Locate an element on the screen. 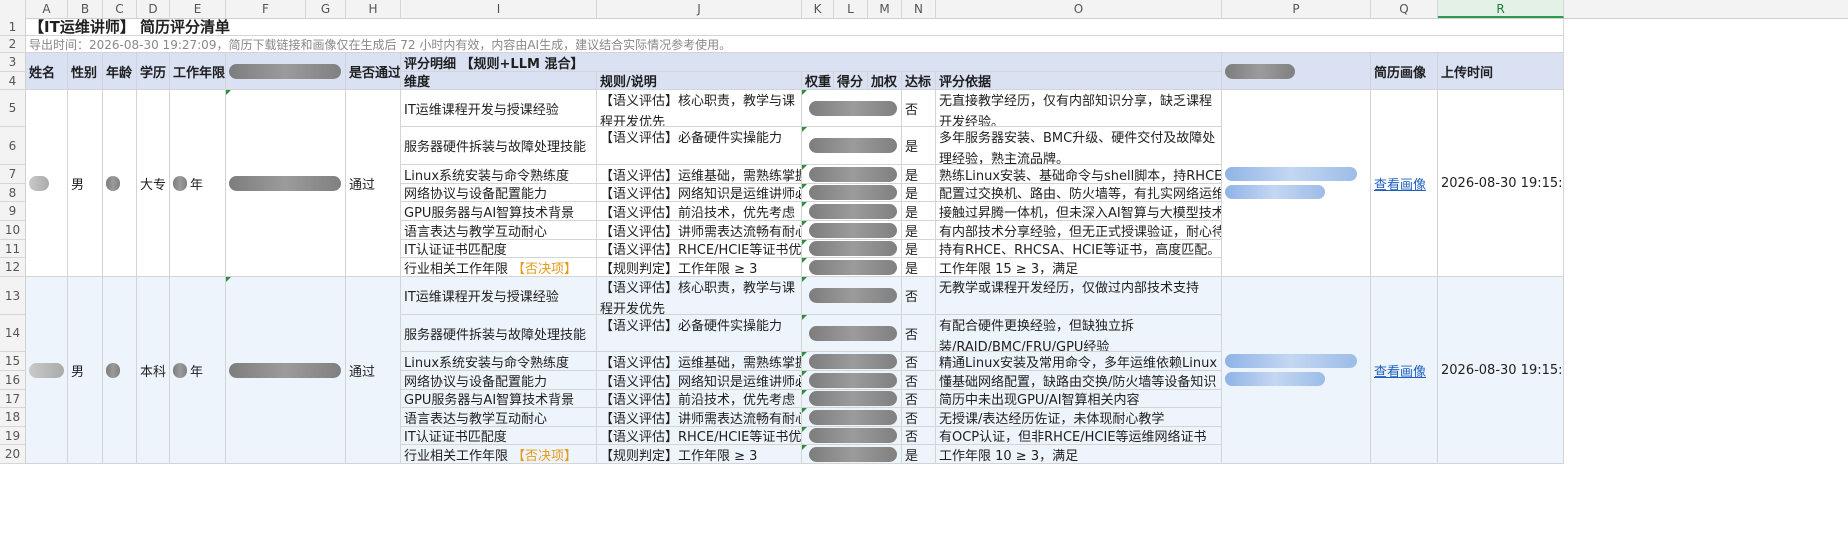 Image resolution: width=1848 pixels, height=551 pixels. column-header-B: B is located at coordinates (85, 9).